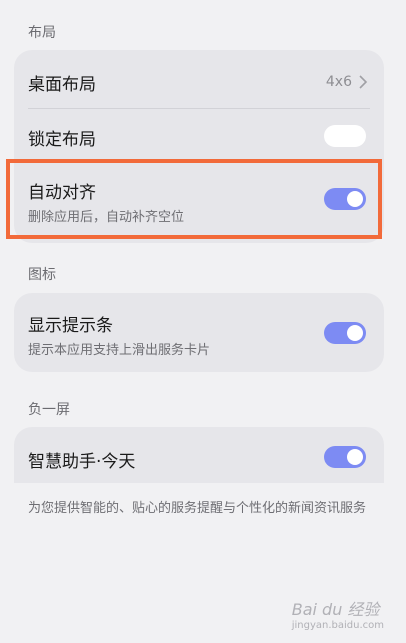  Describe the element at coordinates (197, 508) in the screenshot. I see `smart-assistant-footnote: 为您提供智能的、贴心的服务提醒与个性化的新闻资讯服务` at that location.